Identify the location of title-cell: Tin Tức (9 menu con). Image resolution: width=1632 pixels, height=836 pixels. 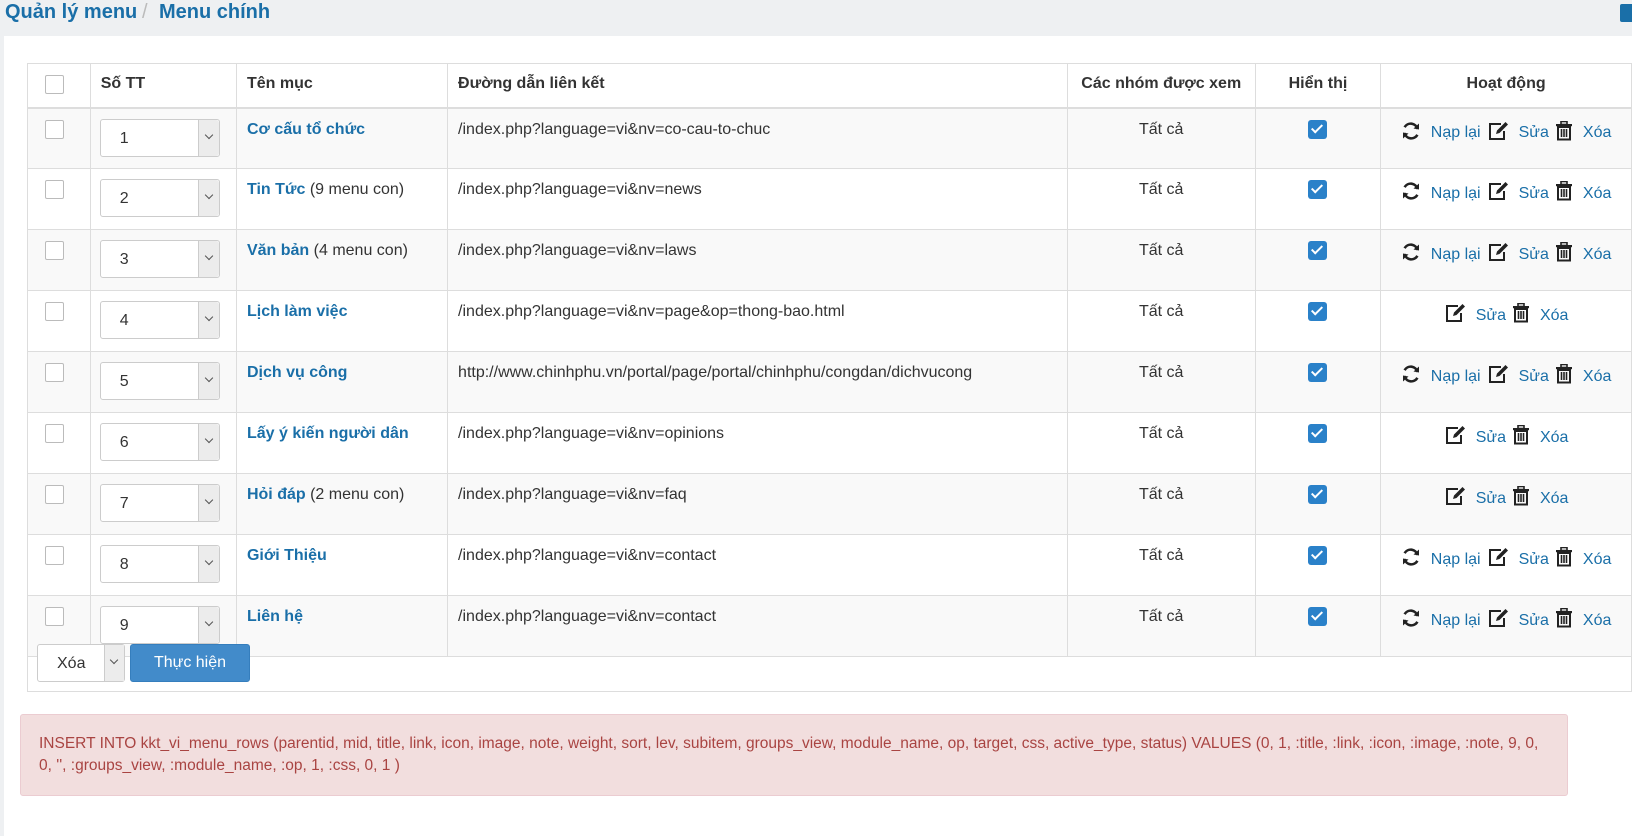
(342, 199).